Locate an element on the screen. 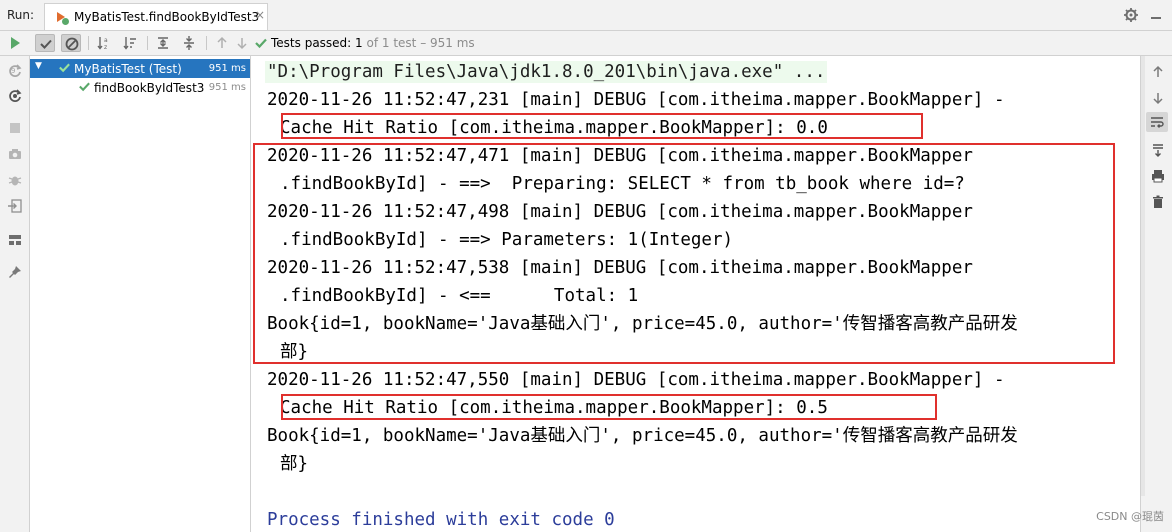  stop-icon is located at coordinates (15, 128).